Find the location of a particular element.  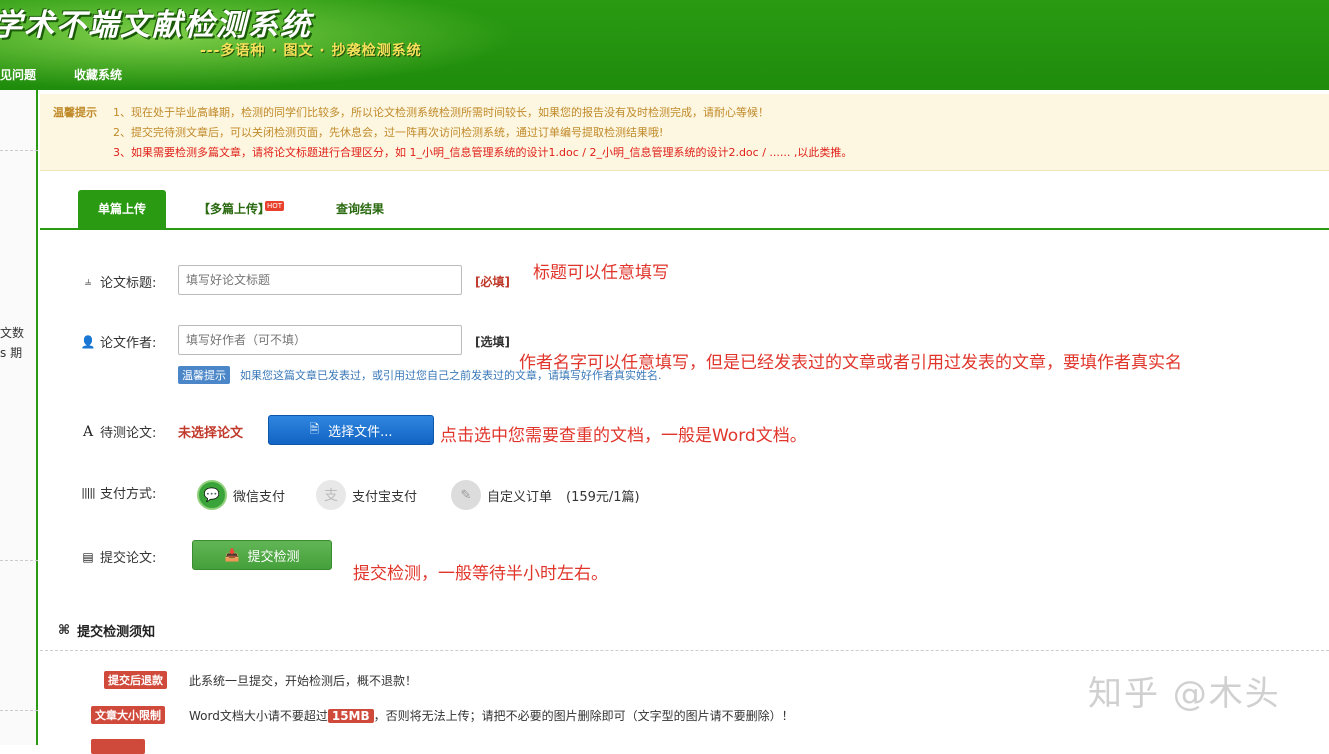

file-icon: 🗎 is located at coordinates (314, 428).